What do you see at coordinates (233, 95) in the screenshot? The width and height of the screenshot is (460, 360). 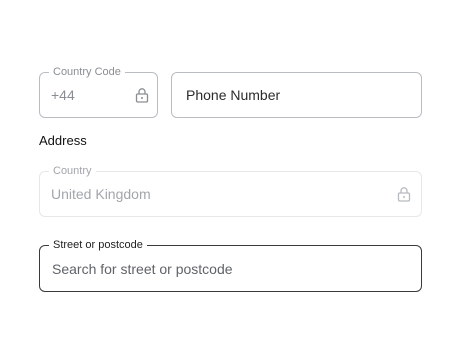 I see `phone-number-placeholder: Phone Number` at bounding box center [233, 95].